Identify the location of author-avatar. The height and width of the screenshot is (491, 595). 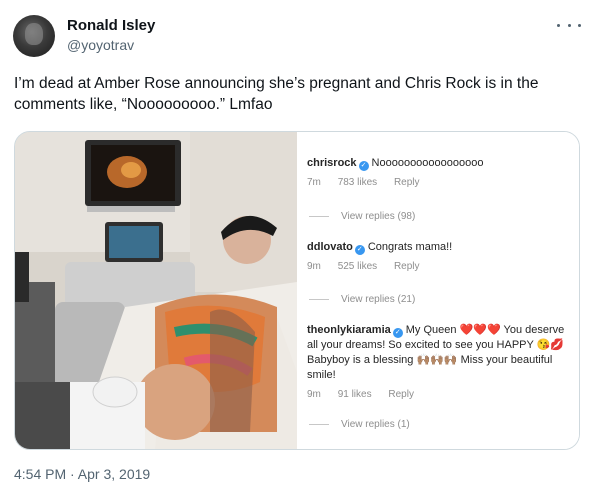
(34, 36).